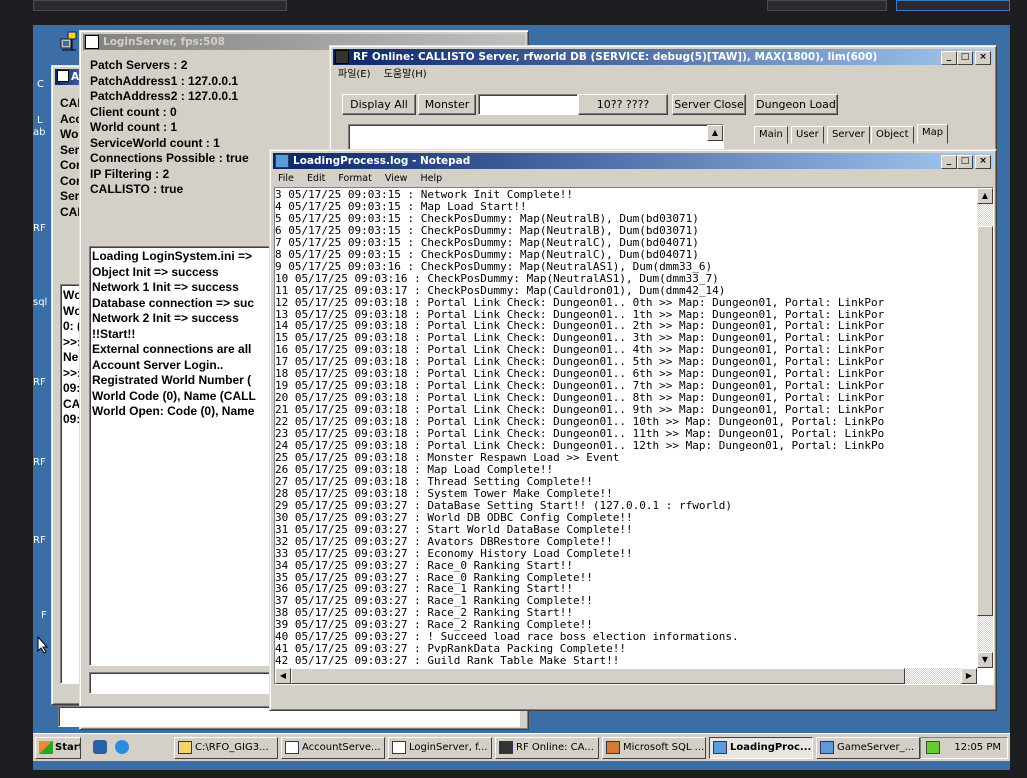 The height and width of the screenshot is (778, 1027). Describe the element at coordinates (771, 135) in the screenshot. I see `tab-main: Main` at that location.